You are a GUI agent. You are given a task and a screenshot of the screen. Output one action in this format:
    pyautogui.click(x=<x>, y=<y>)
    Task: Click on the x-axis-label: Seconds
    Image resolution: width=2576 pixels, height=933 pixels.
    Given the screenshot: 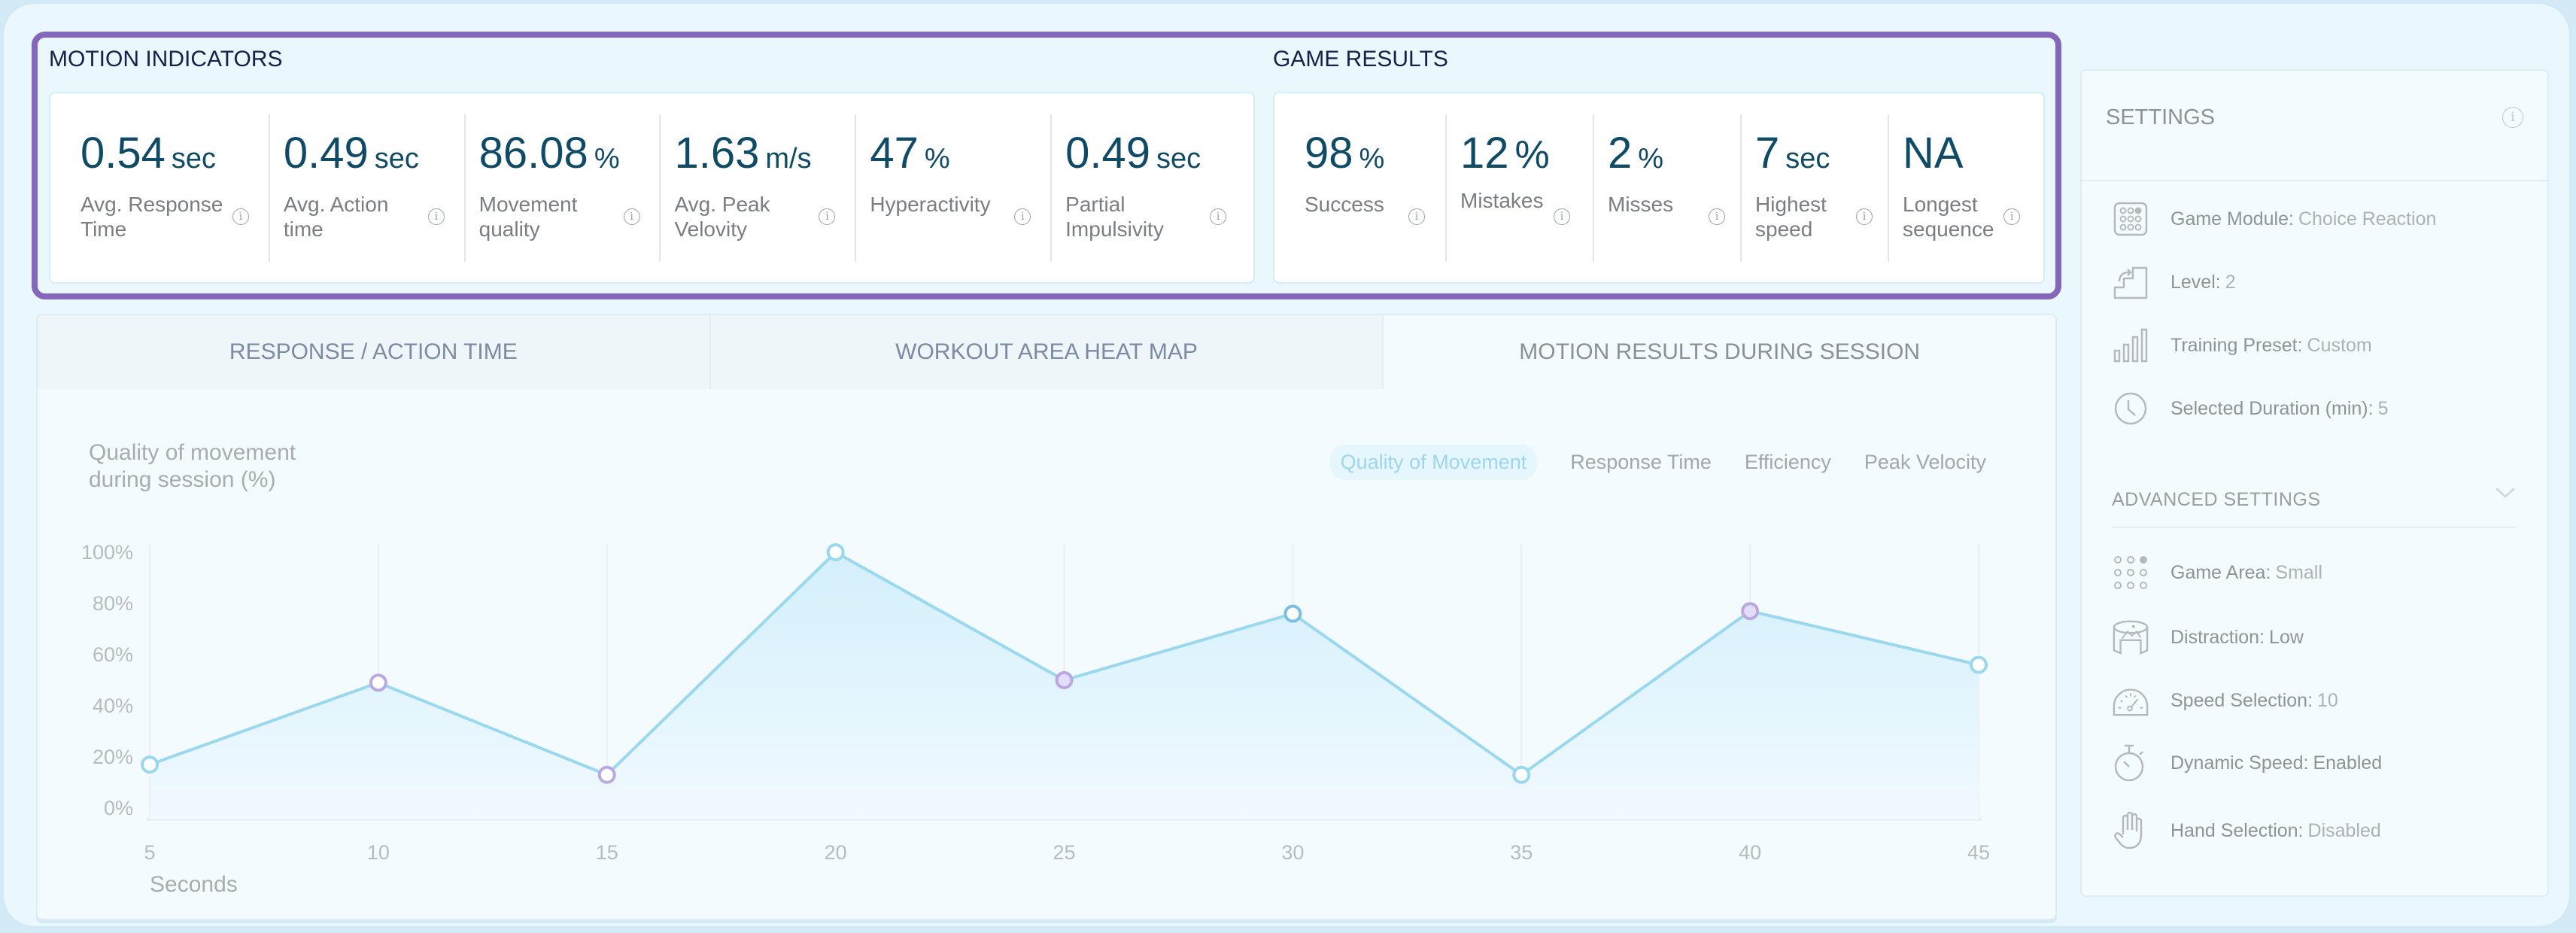 What is the action you would take?
    pyautogui.click(x=194, y=884)
    